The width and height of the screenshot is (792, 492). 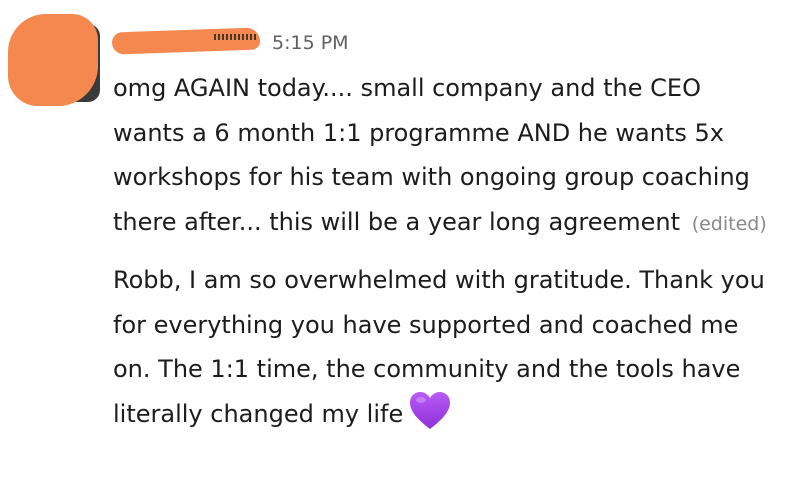 What do you see at coordinates (236, 37) in the screenshot?
I see `author-name-remnant` at bounding box center [236, 37].